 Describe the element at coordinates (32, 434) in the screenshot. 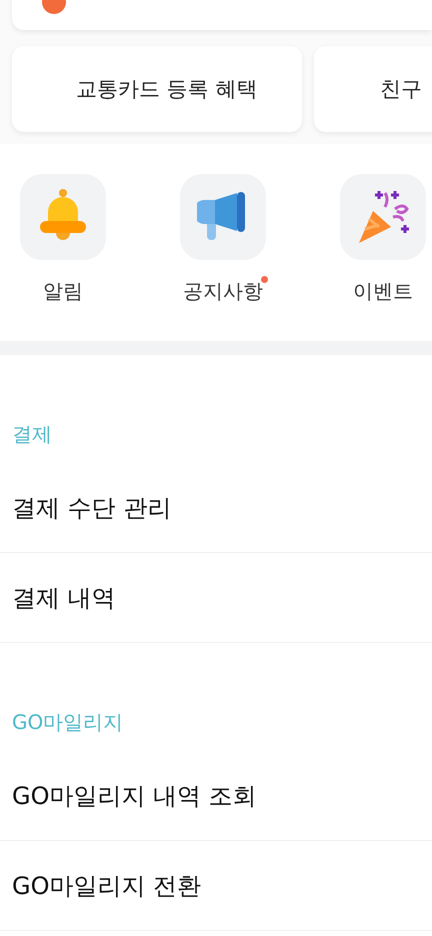

I see `section-title: 결제` at that location.